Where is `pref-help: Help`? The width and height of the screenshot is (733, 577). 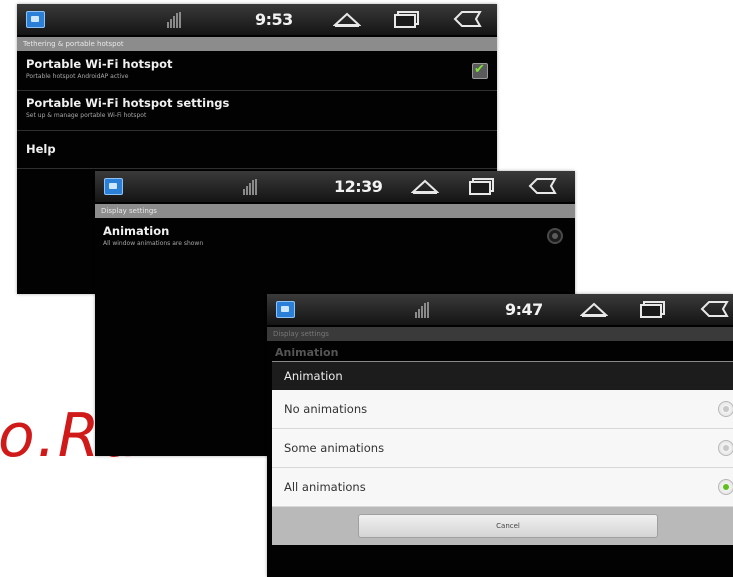
pref-help: Help is located at coordinates (257, 149).